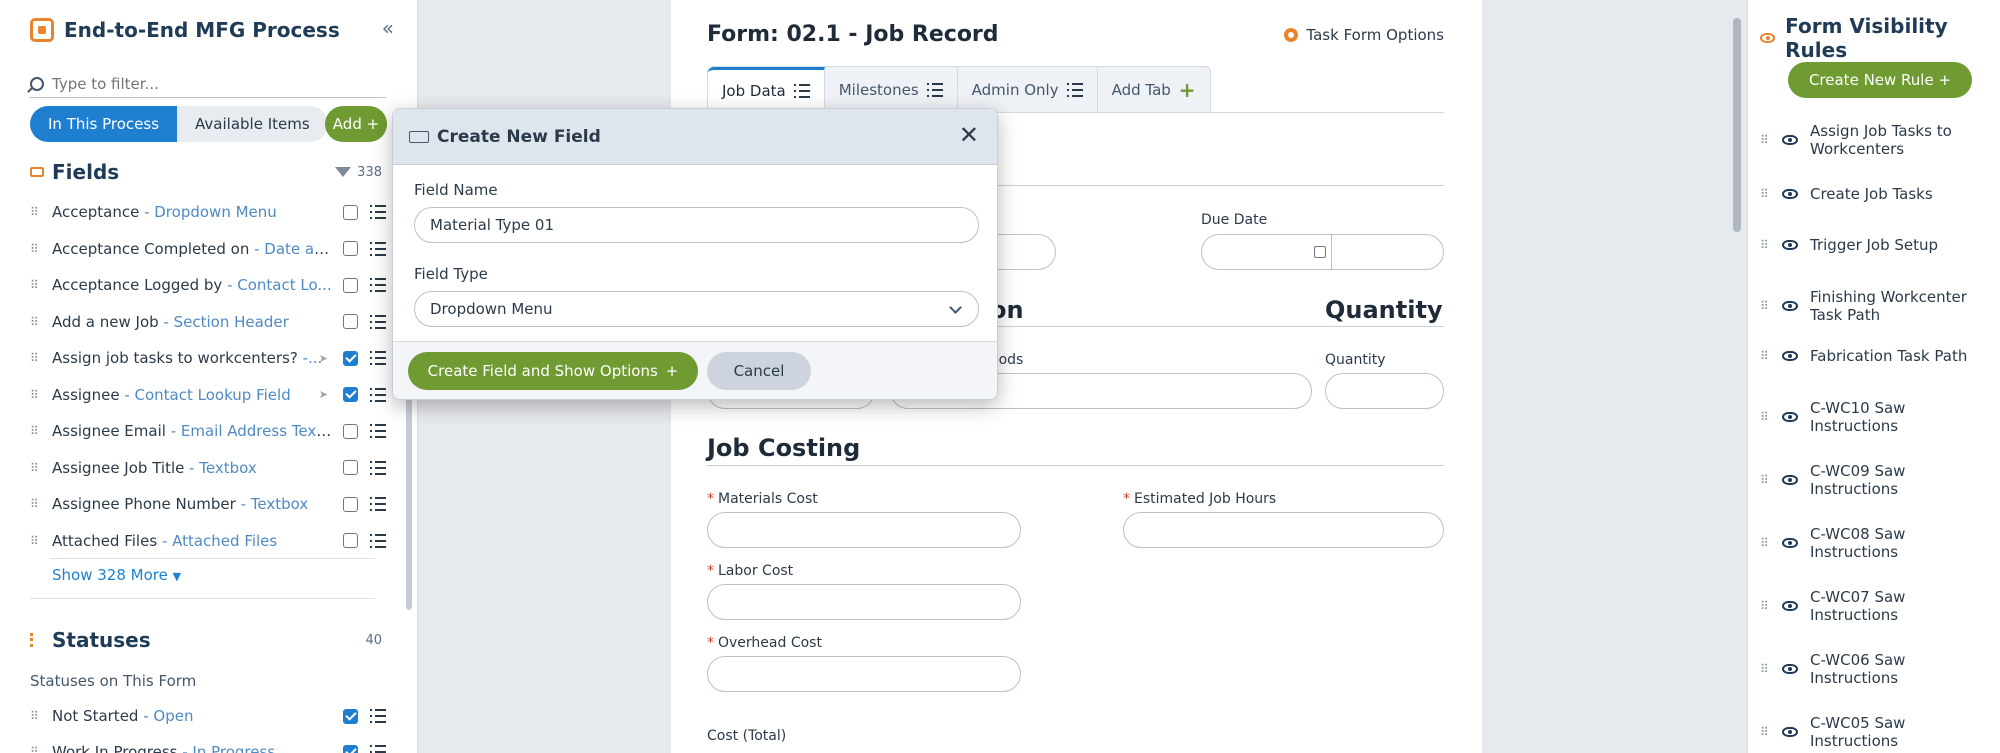 The width and height of the screenshot is (2000, 753). Describe the element at coordinates (252, 124) in the screenshot. I see `available-items-button: Available Items` at that location.